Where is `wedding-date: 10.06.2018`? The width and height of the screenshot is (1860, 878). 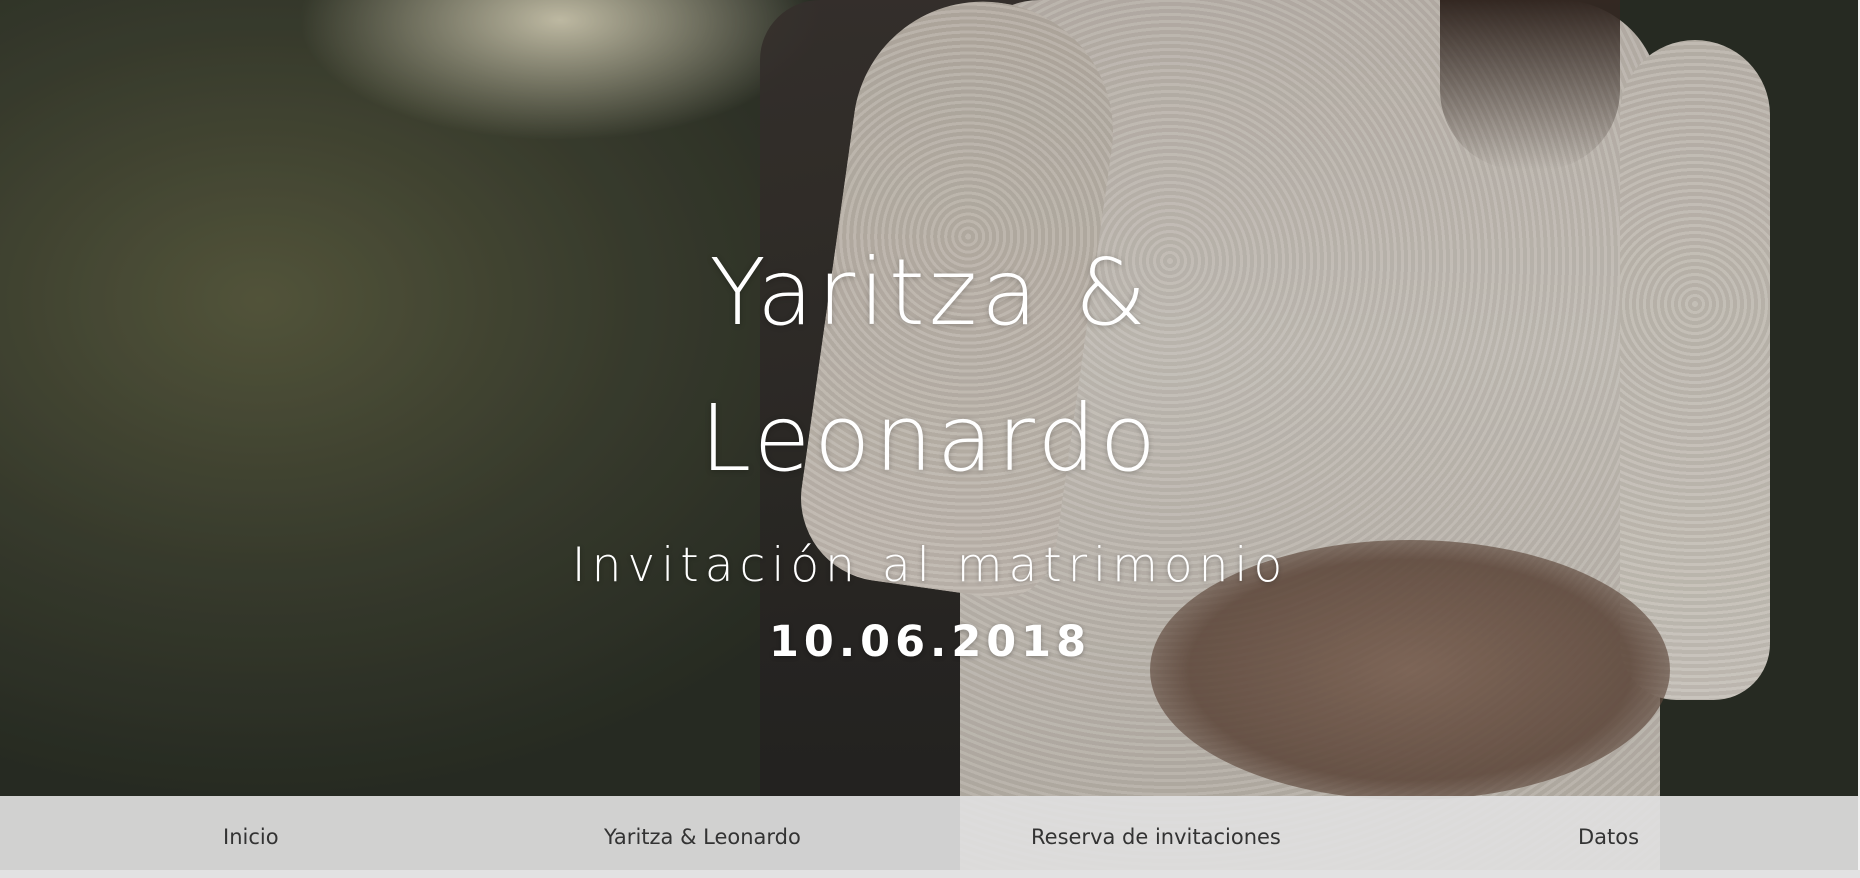
wedding-date: 10.06.2018 is located at coordinates (930, 642).